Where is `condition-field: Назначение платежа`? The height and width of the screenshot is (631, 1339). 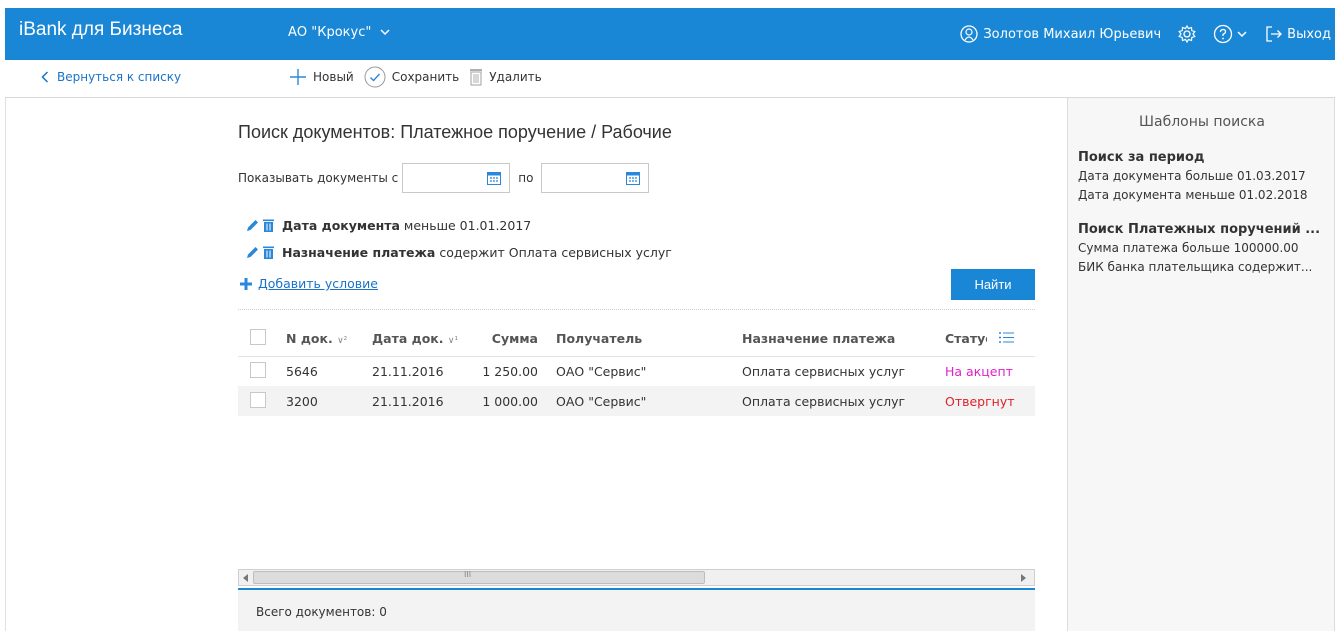 condition-field: Назначение платежа is located at coordinates (359, 252).